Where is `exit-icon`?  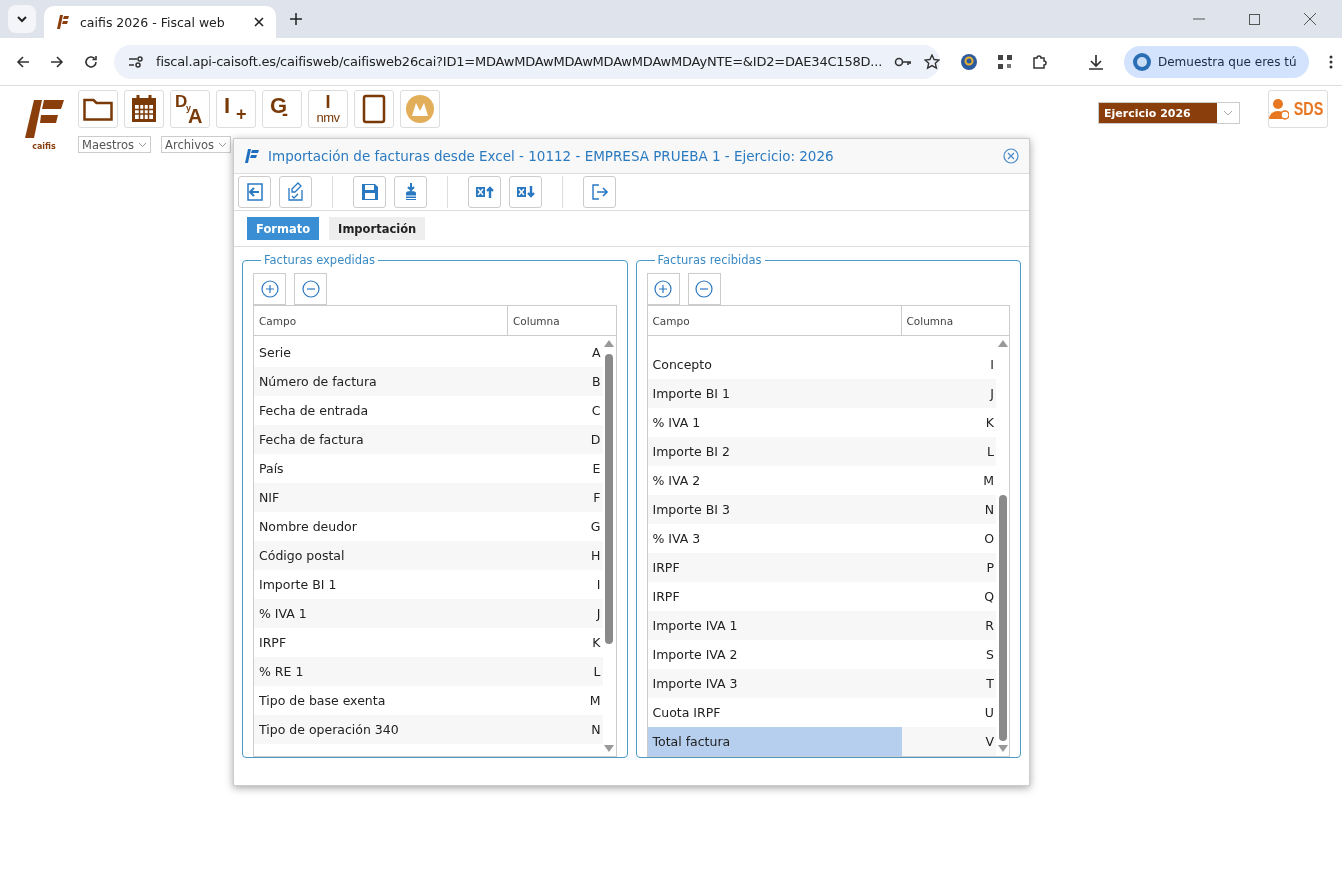 exit-icon is located at coordinates (599, 192).